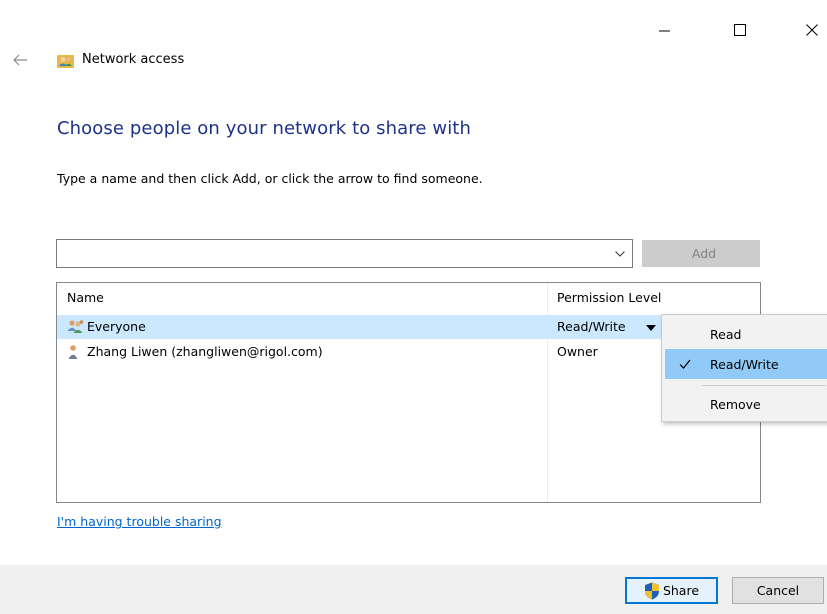  What do you see at coordinates (76, 327) in the screenshot?
I see `group-users-icon` at bounding box center [76, 327].